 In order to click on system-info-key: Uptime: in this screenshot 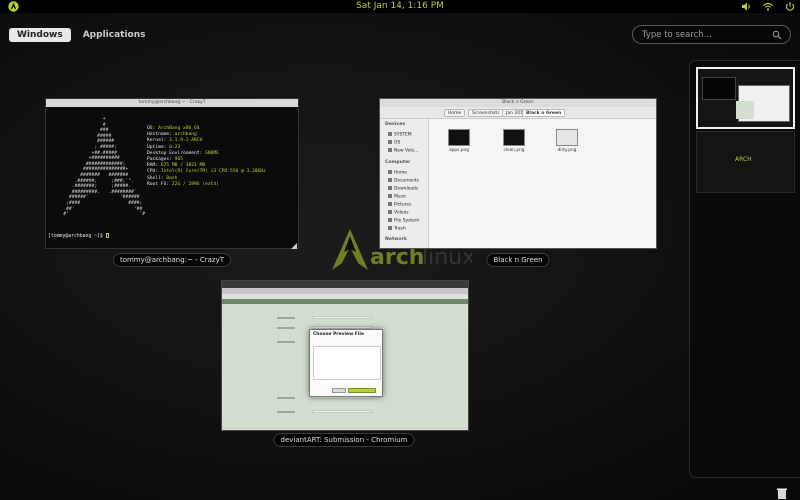, I will do `click(158, 147)`.